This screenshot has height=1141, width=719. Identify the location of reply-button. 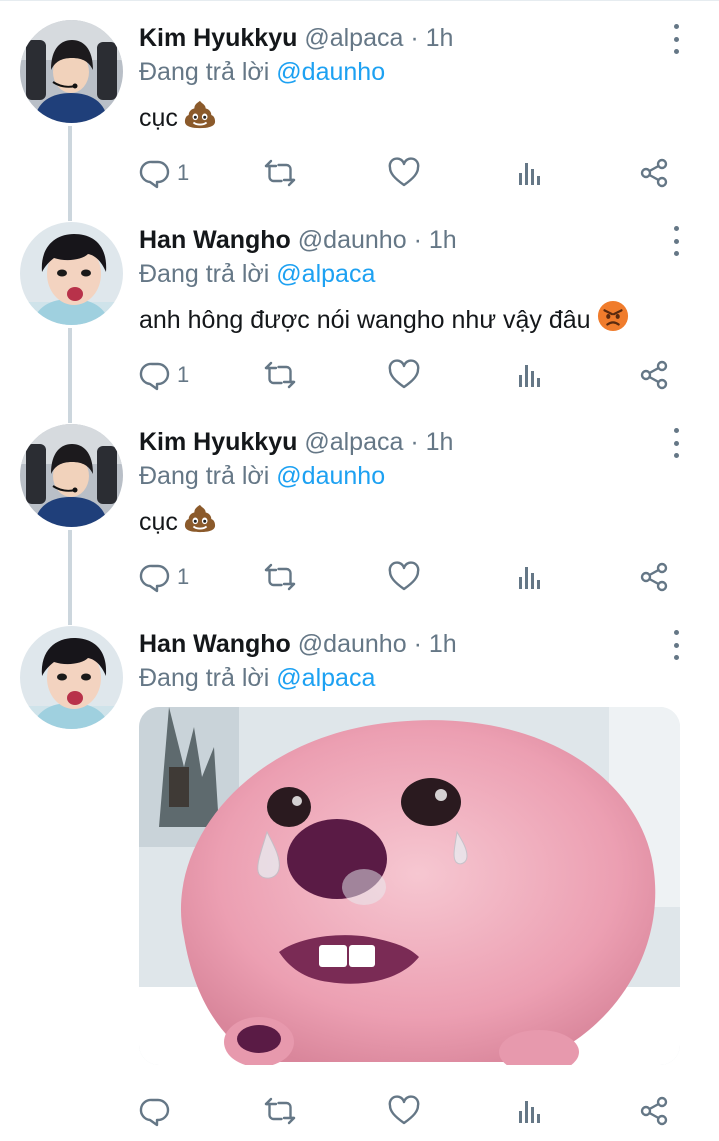
(158, 1111).